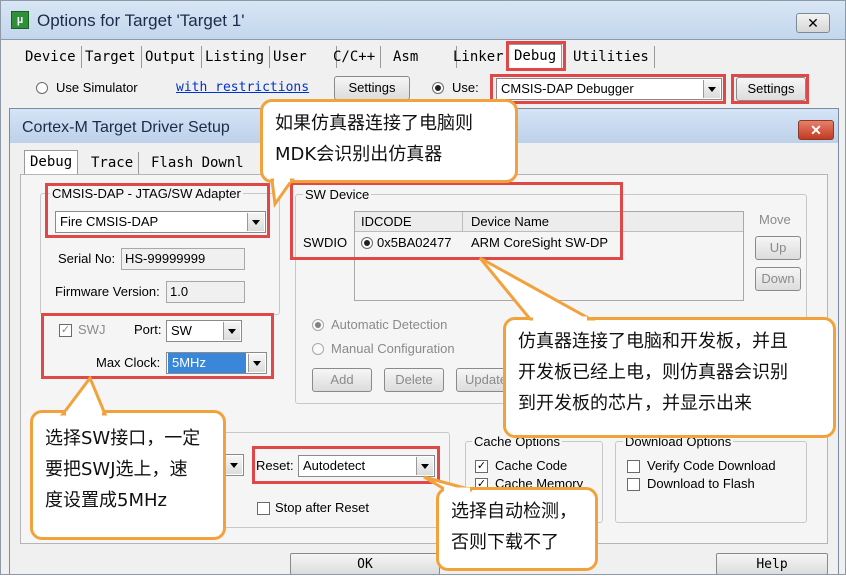  Describe the element at coordinates (531, 465) in the screenshot. I see `cache-code-label: Cache Code` at that location.